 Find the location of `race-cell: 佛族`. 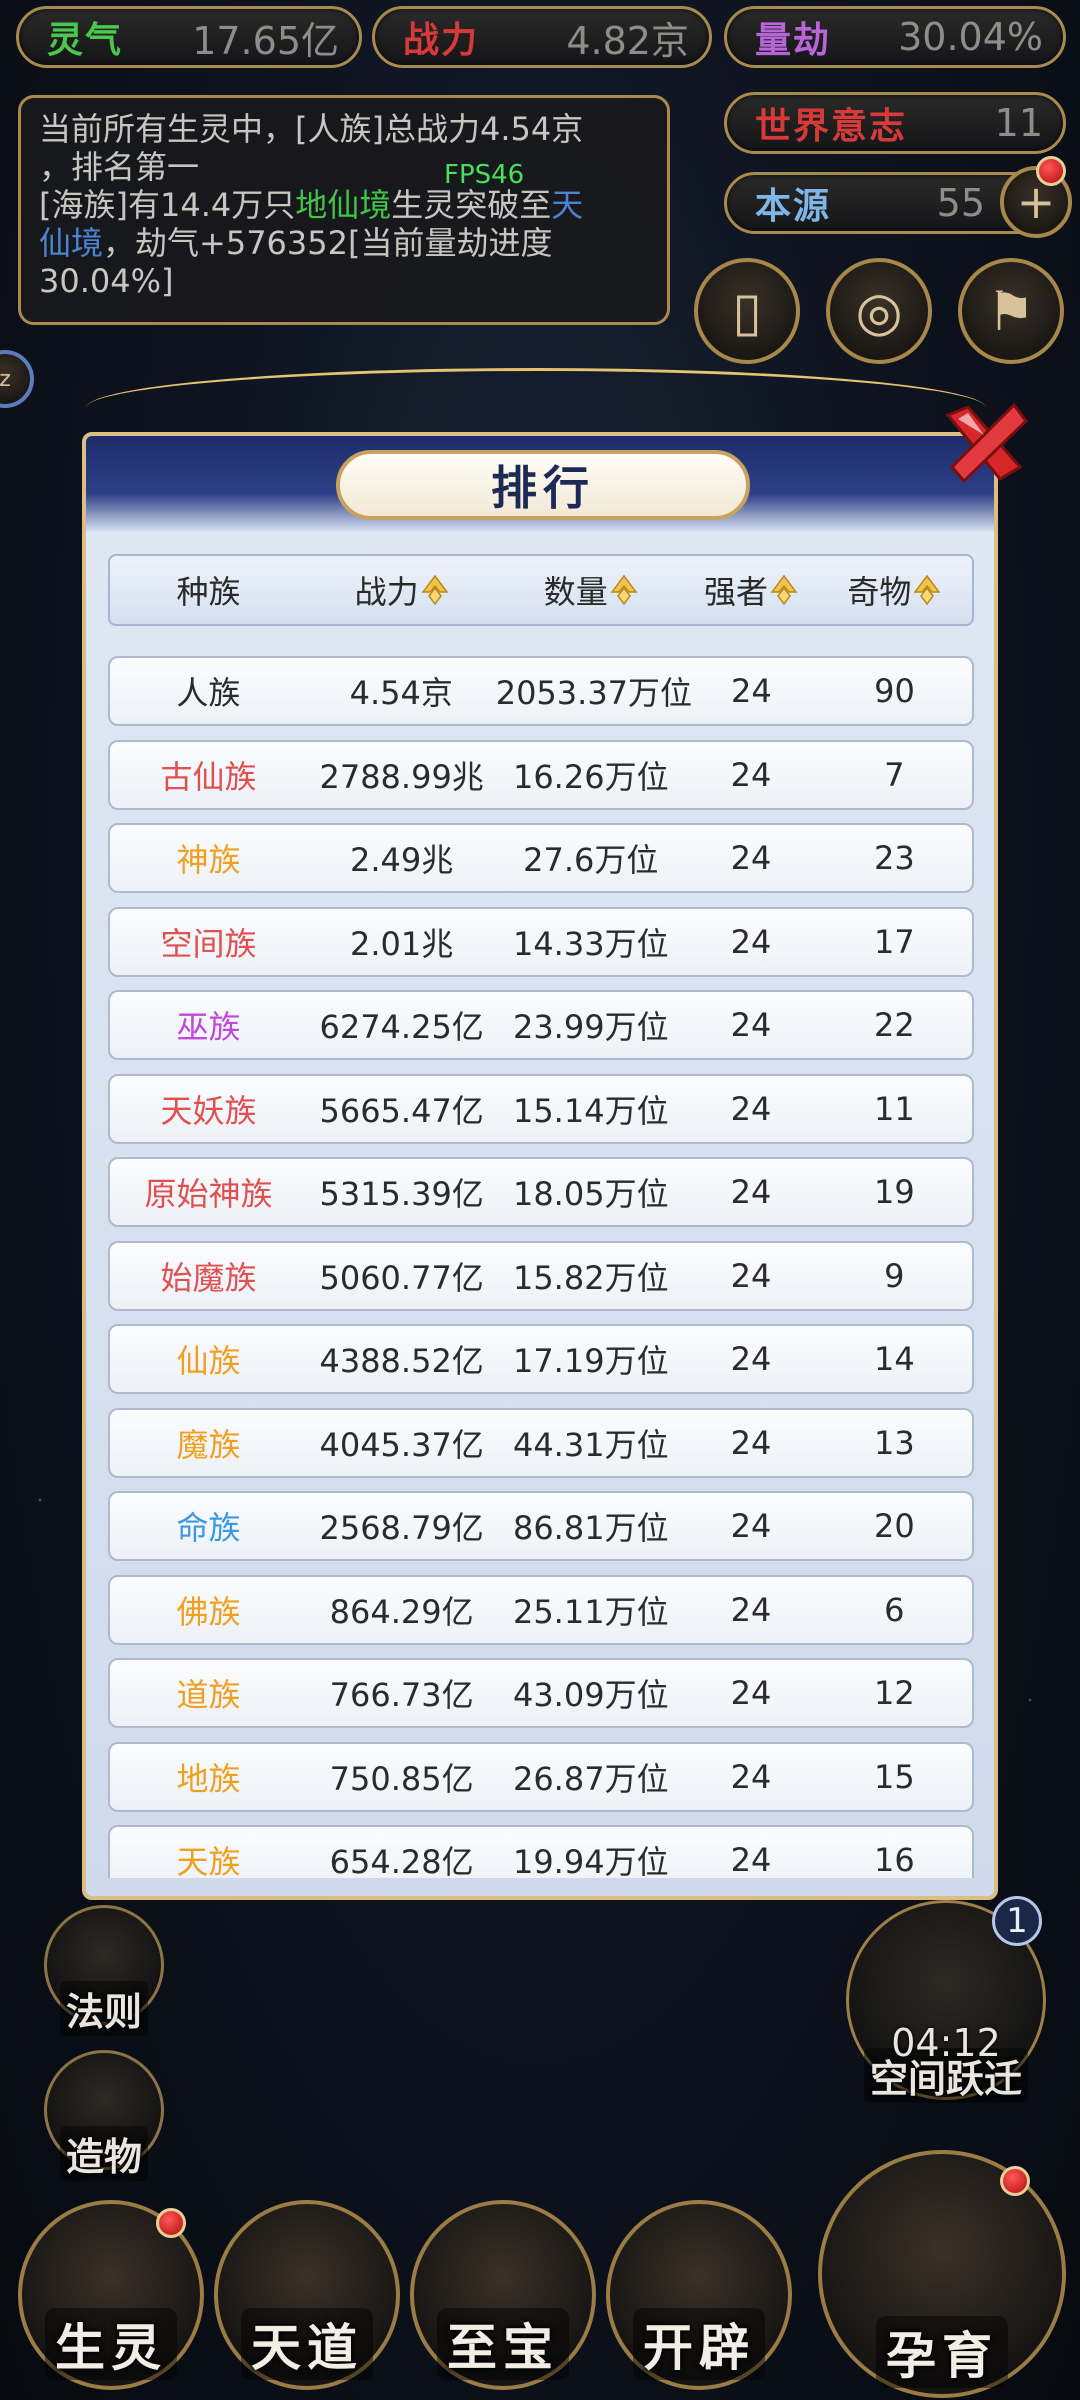

race-cell: 佛族 is located at coordinates (208, 1611).